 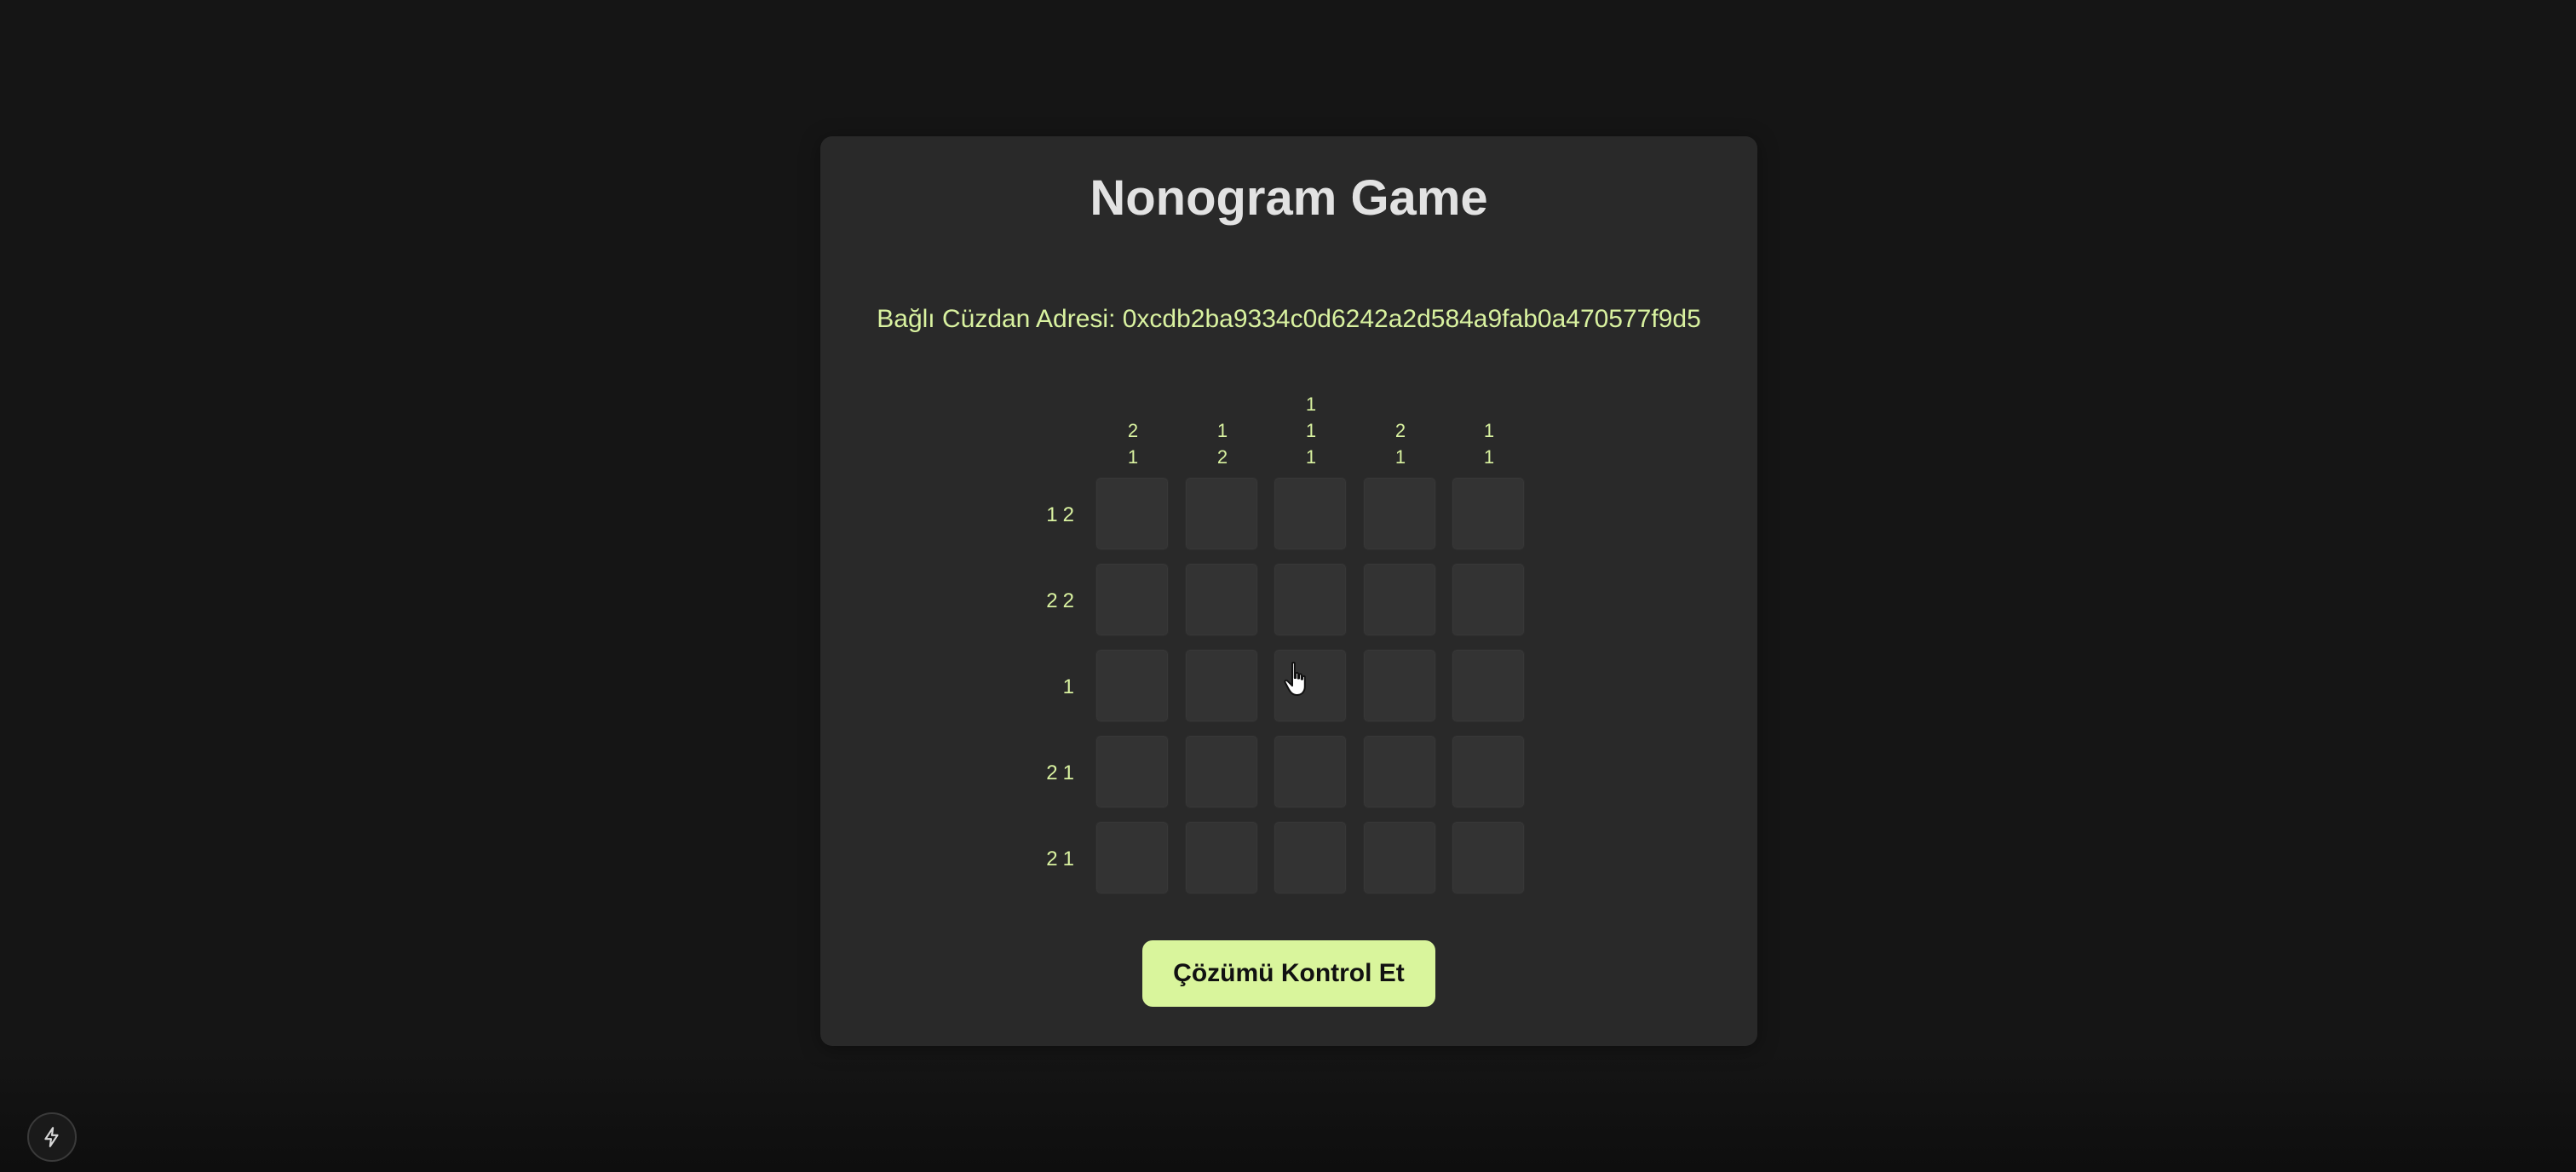 What do you see at coordinates (1015, 515) in the screenshot?
I see `row-clue-1: 12` at bounding box center [1015, 515].